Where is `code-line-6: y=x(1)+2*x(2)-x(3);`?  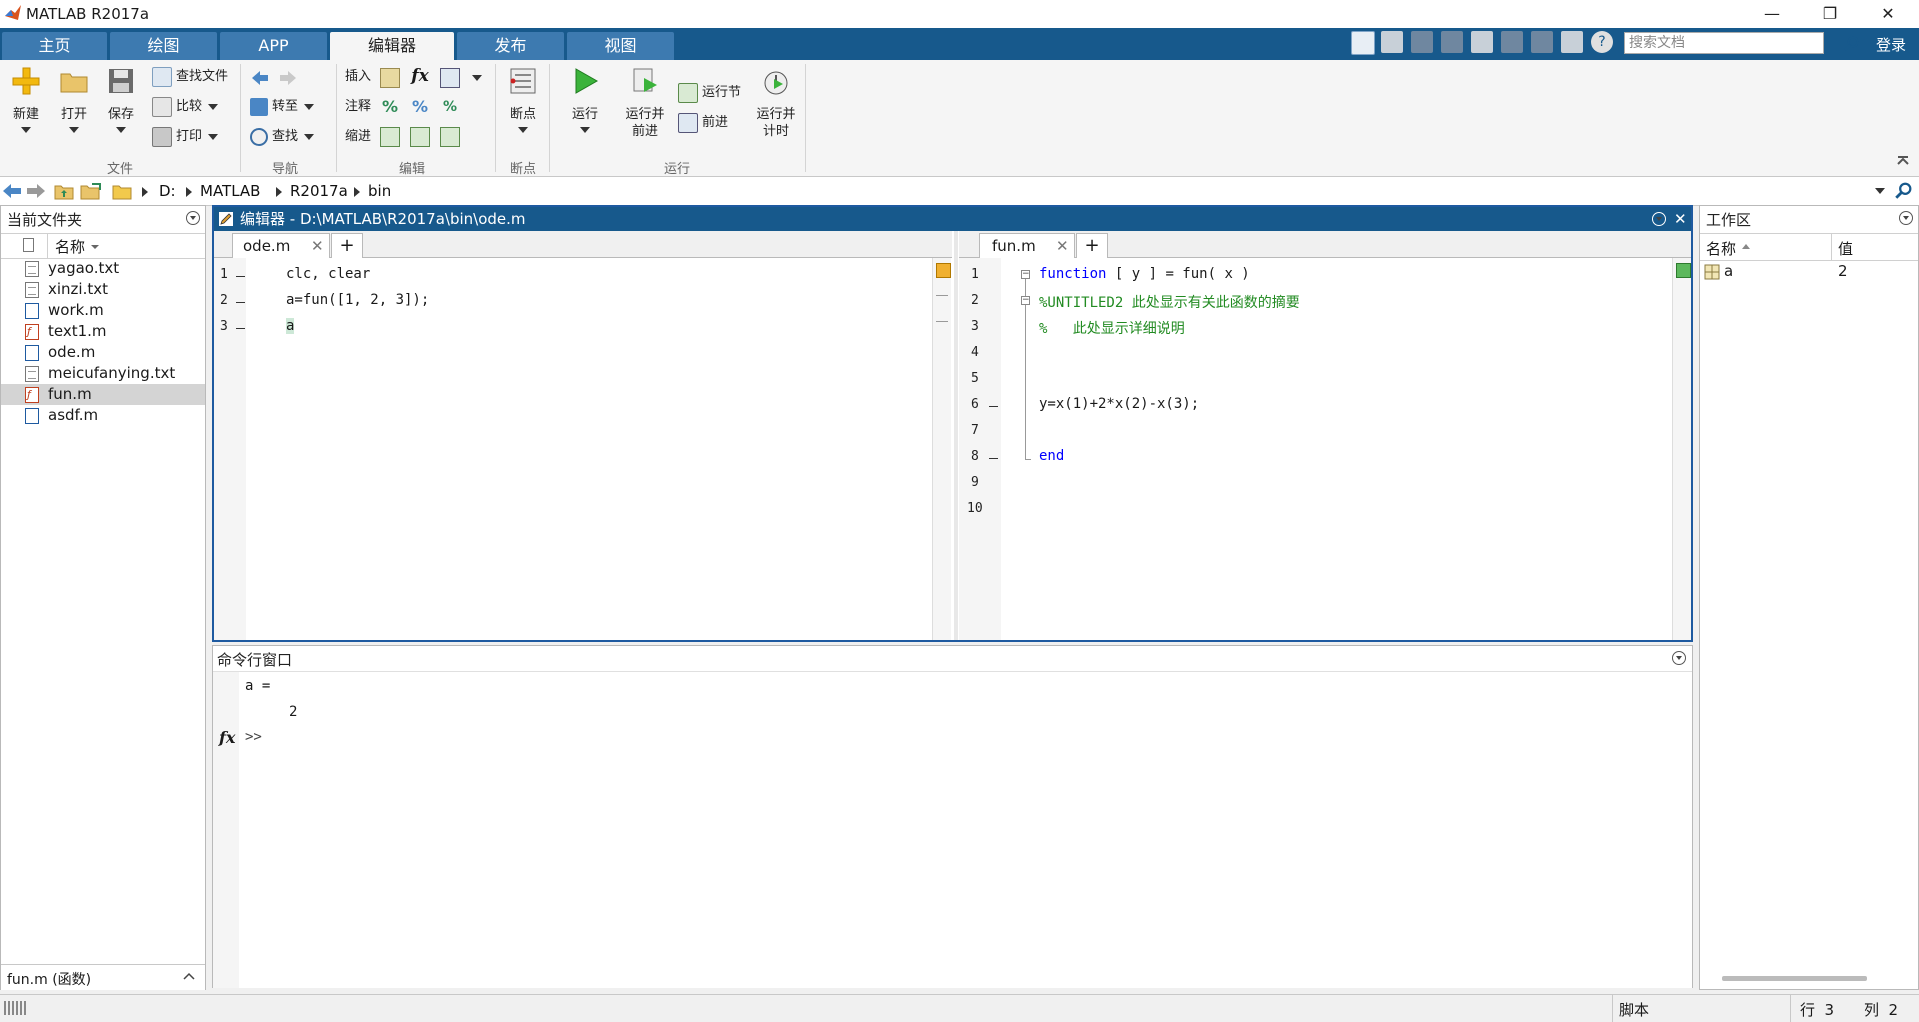
code-line-6: y=x(1)+2*x(2)-x(3); is located at coordinates (1119, 404).